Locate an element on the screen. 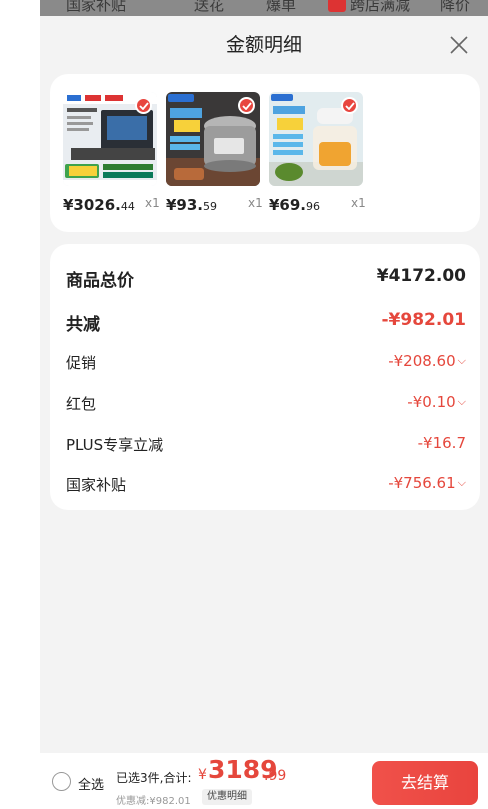  total-currency: ¥ is located at coordinates (202, 775).